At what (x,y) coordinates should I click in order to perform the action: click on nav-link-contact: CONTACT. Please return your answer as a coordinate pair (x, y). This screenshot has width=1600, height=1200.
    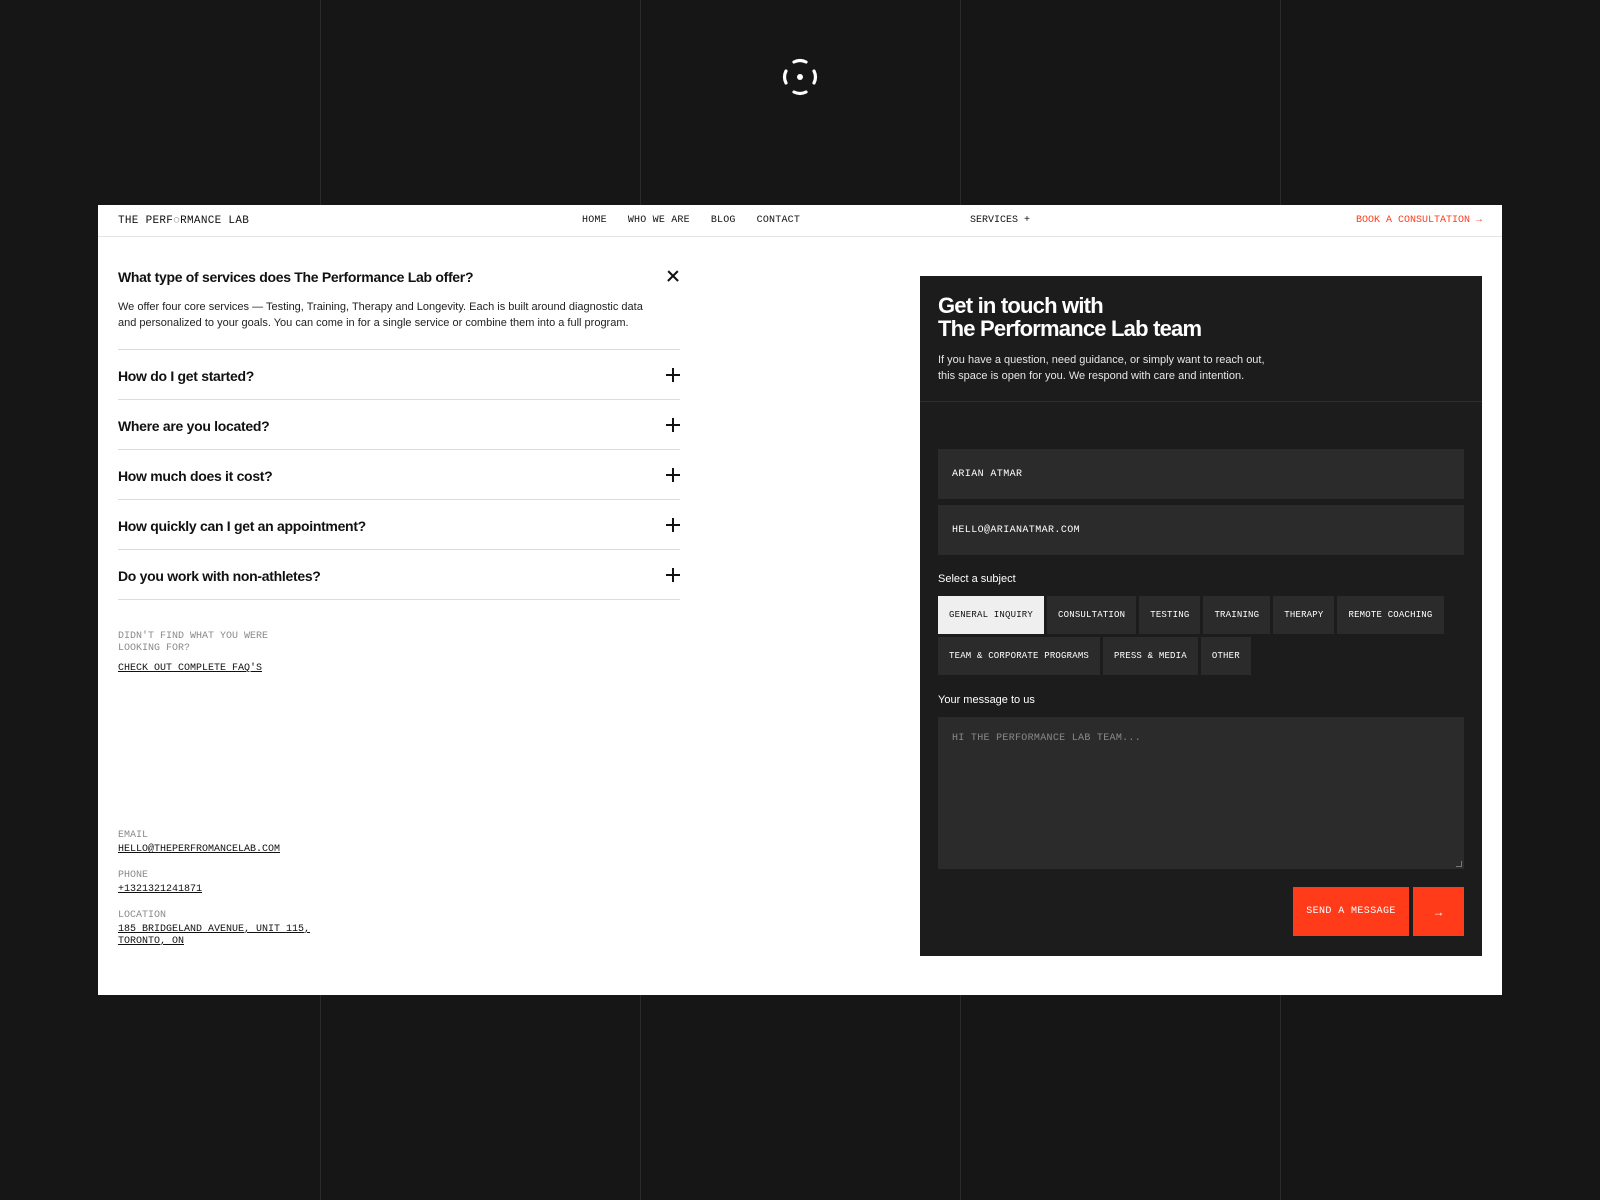
    Looking at the image, I should click on (778, 220).